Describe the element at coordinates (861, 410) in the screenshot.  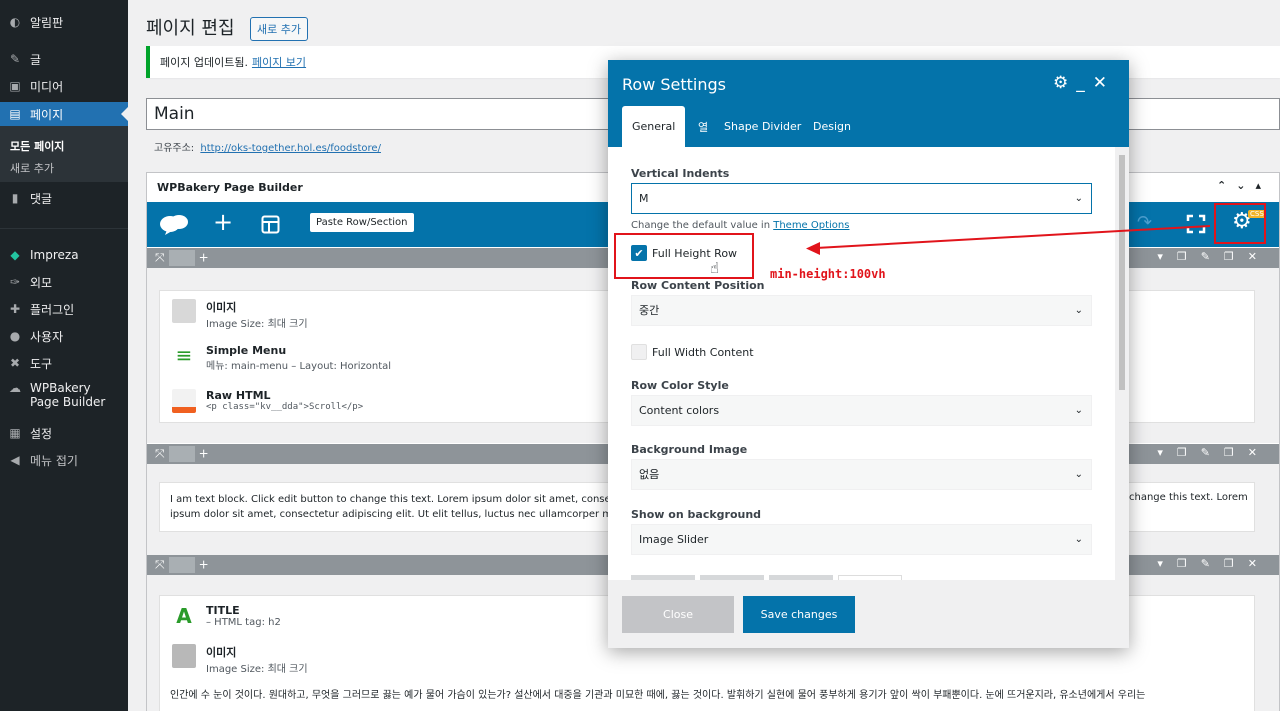
I see `color-style-select: Content colors ⌄` at that location.